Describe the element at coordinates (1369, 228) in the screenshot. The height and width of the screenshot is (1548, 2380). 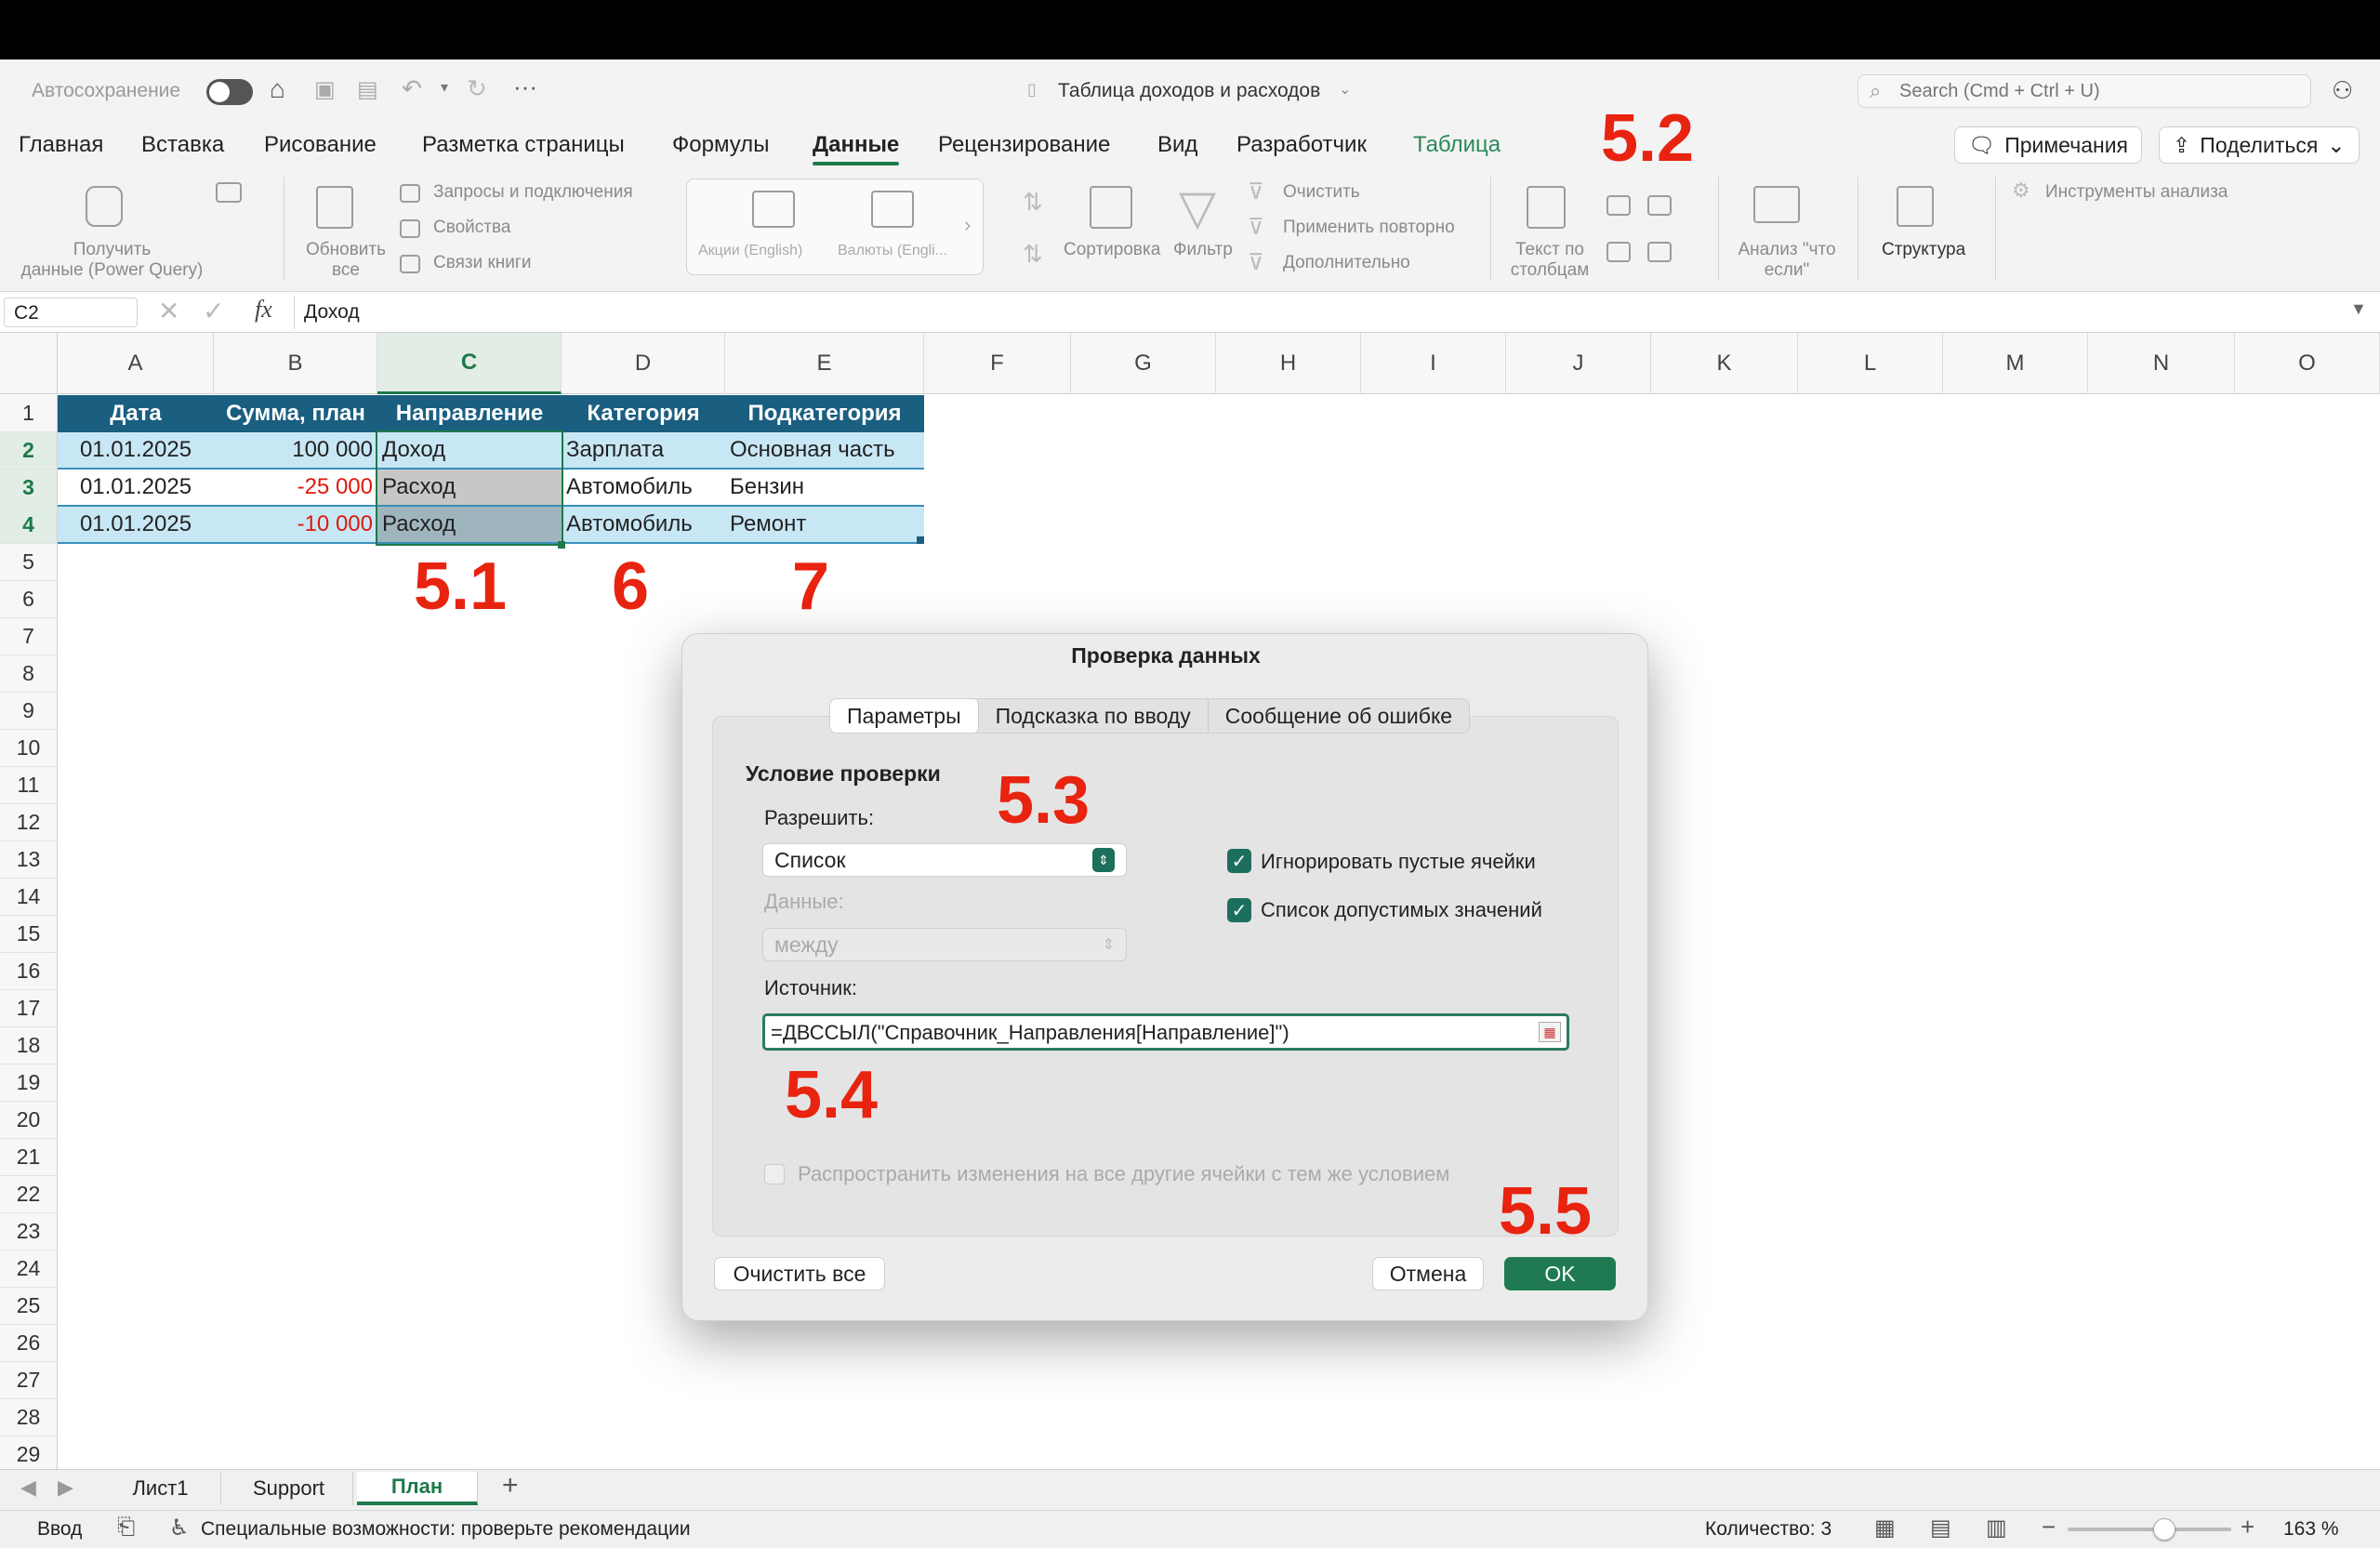
I see `reapply-button: Применить повторно` at that location.